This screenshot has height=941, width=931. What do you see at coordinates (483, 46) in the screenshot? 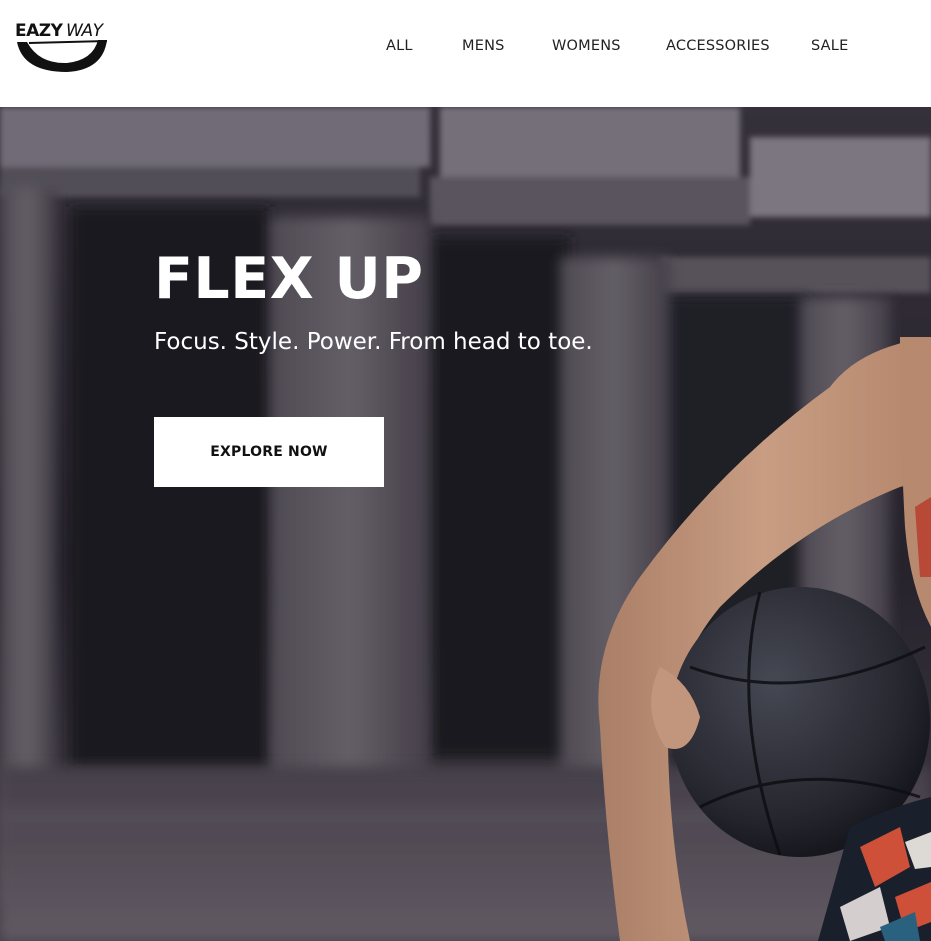
I see `nav-item-mens: MENS` at bounding box center [483, 46].